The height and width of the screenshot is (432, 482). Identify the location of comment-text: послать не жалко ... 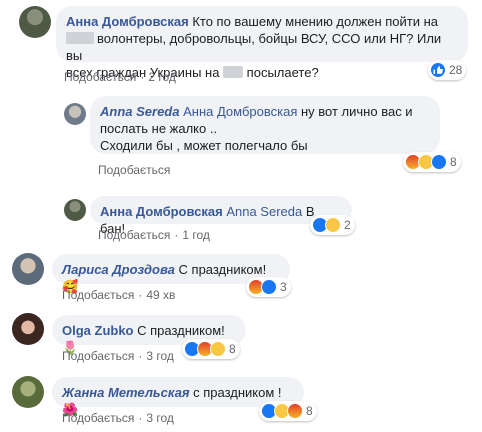
(159, 128).